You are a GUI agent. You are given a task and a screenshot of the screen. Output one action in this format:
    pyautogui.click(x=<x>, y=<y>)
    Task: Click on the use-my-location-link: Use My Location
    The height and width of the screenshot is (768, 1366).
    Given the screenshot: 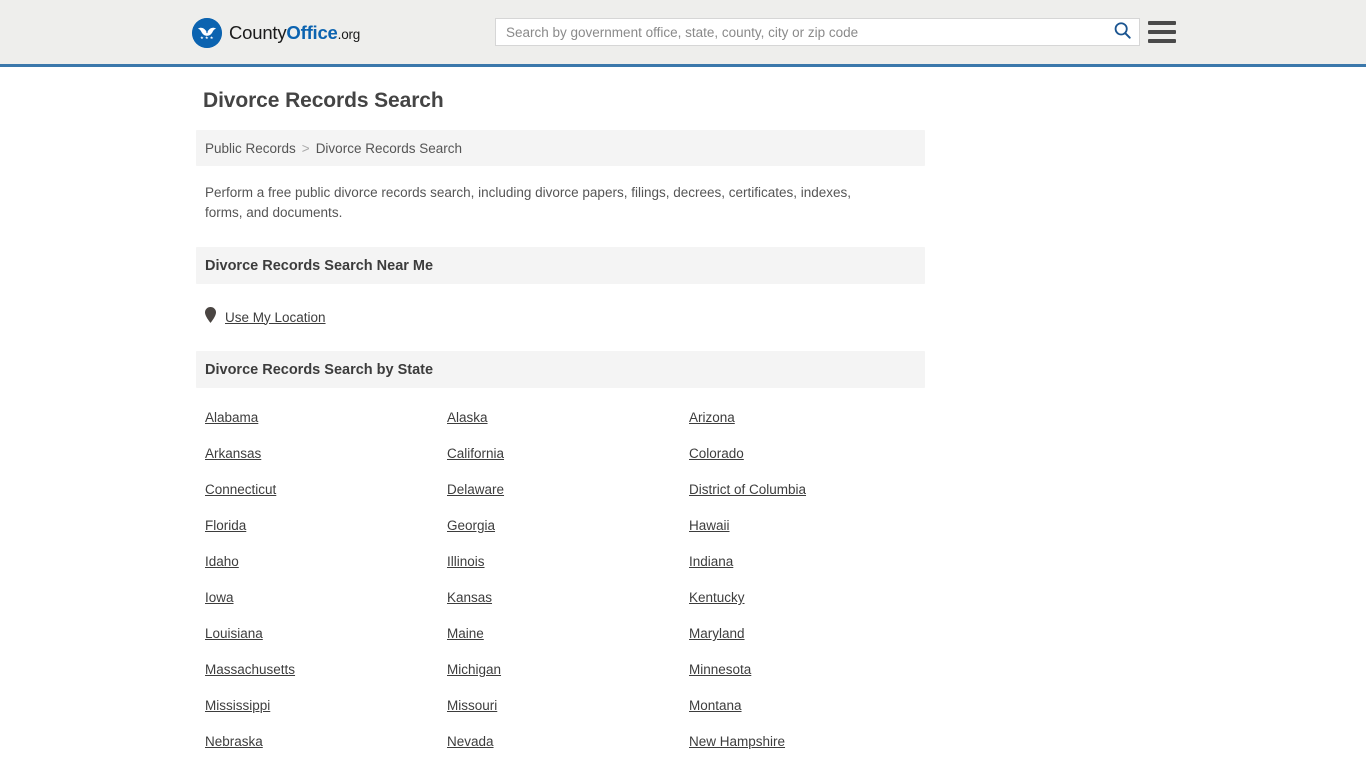 What is the action you would take?
    pyautogui.click(x=275, y=317)
    